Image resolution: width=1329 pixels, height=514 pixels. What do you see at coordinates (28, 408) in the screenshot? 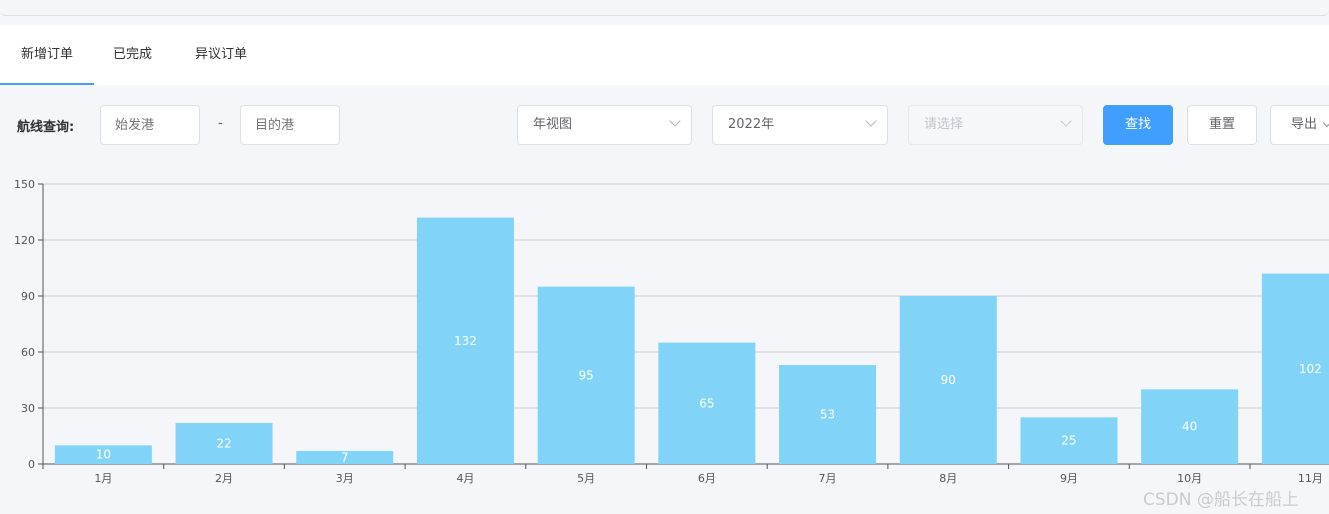
I see `y-tick-label: 30` at bounding box center [28, 408].